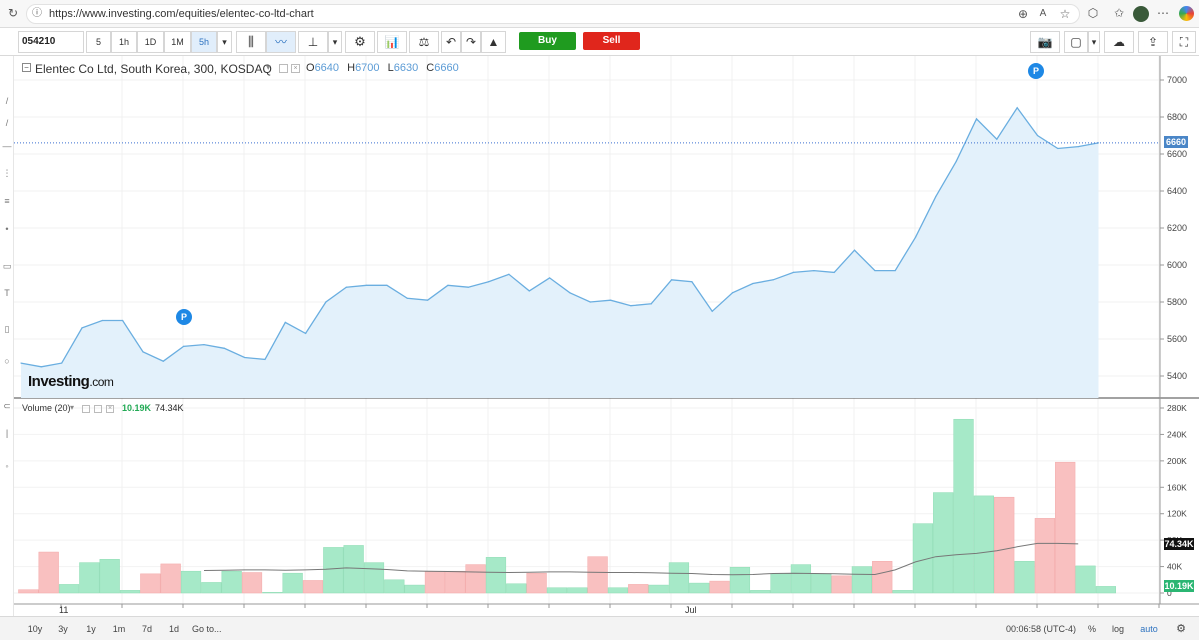  What do you see at coordinates (119, 629) in the screenshot?
I see `range-1m-button: 1m` at bounding box center [119, 629].